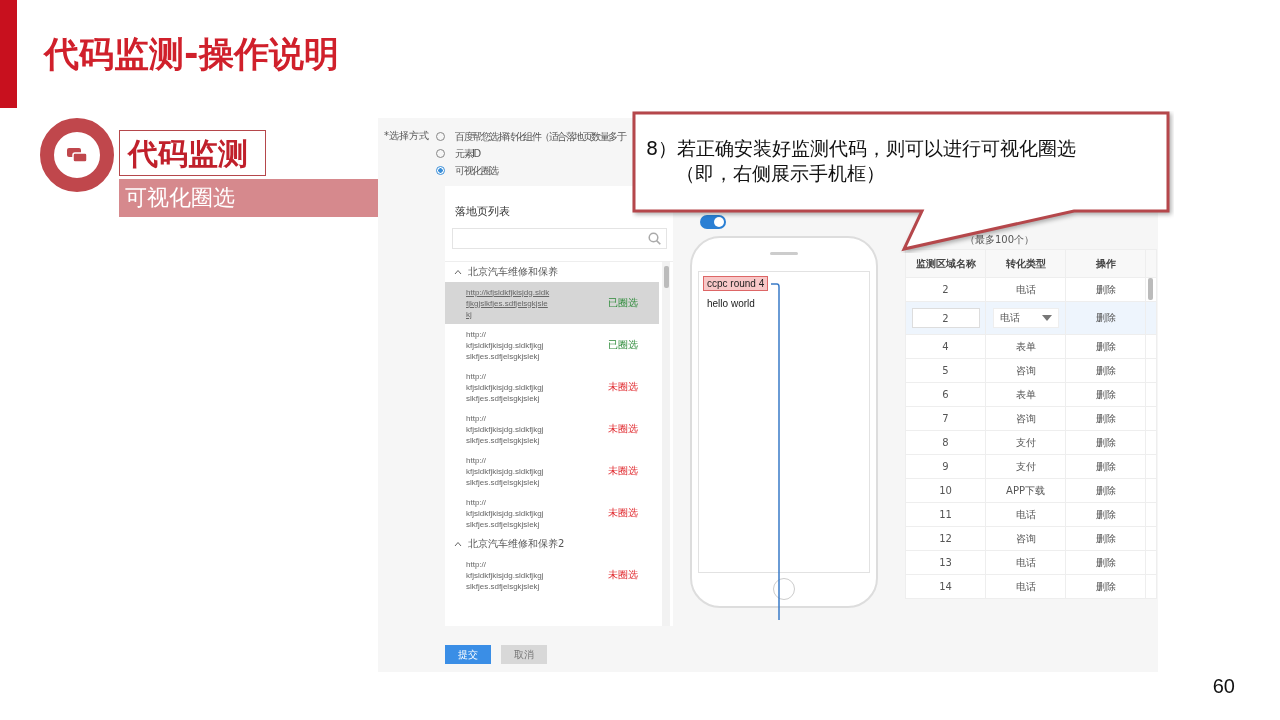 The height and width of the screenshot is (720, 1280). Describe the element at coordinates (516, 544) in the screenshot. I see `group-name: 北京汽车维修和保养2` at that location.